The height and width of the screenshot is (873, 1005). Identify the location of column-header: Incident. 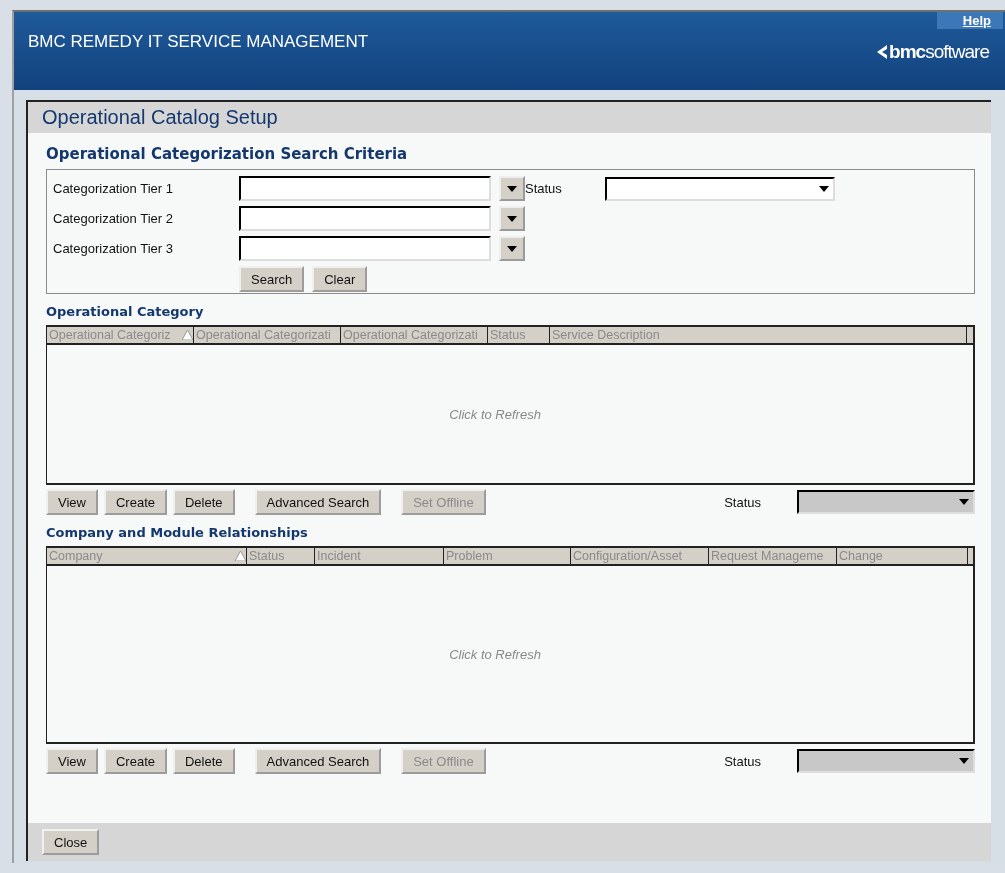
(379, 556).